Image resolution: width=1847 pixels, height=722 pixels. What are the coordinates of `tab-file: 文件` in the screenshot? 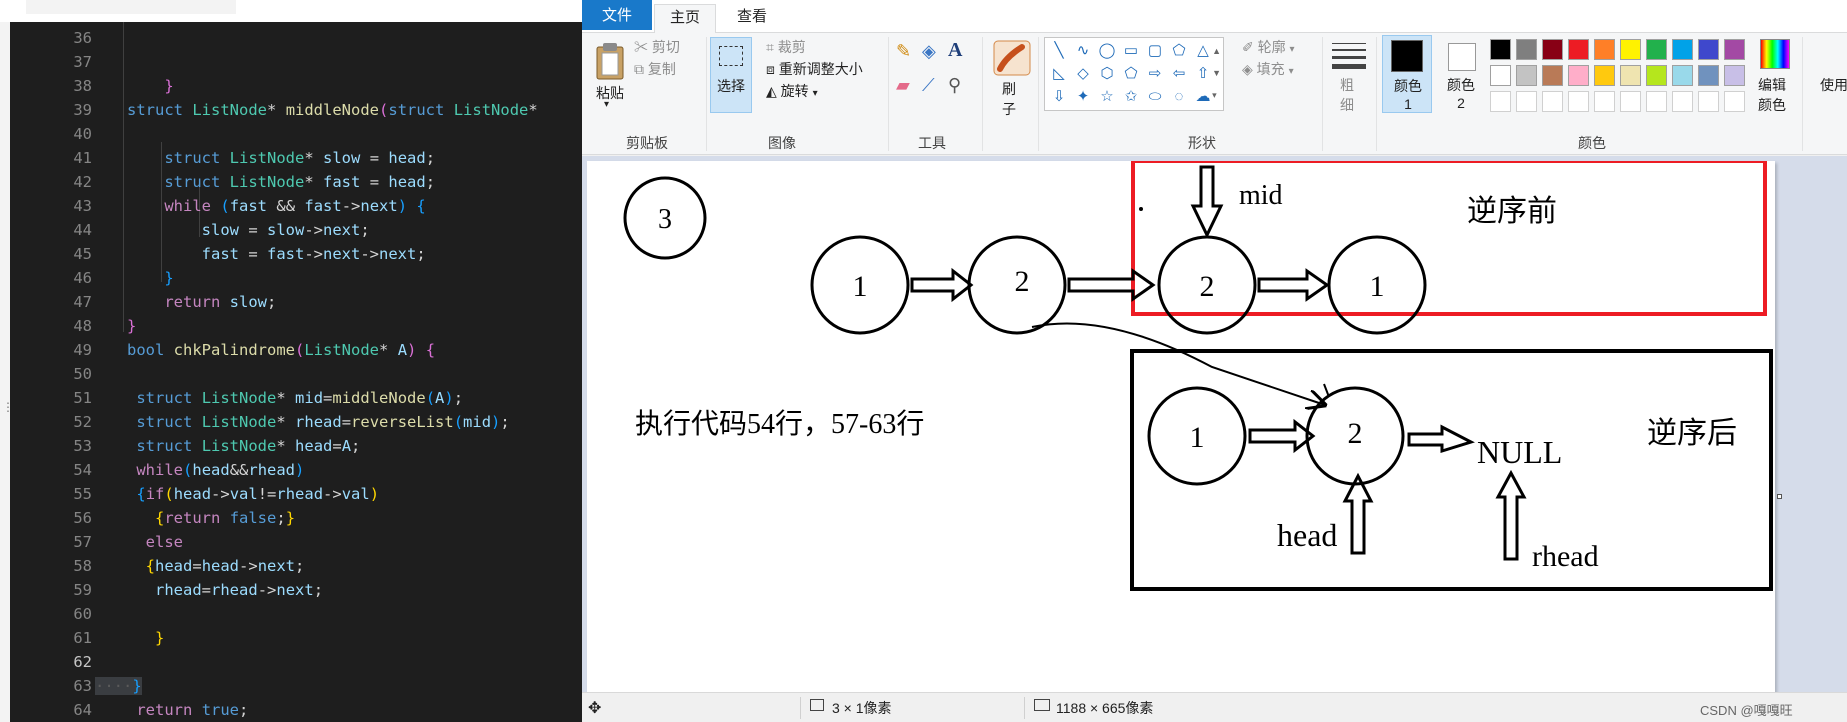 It's located at (617, 15).